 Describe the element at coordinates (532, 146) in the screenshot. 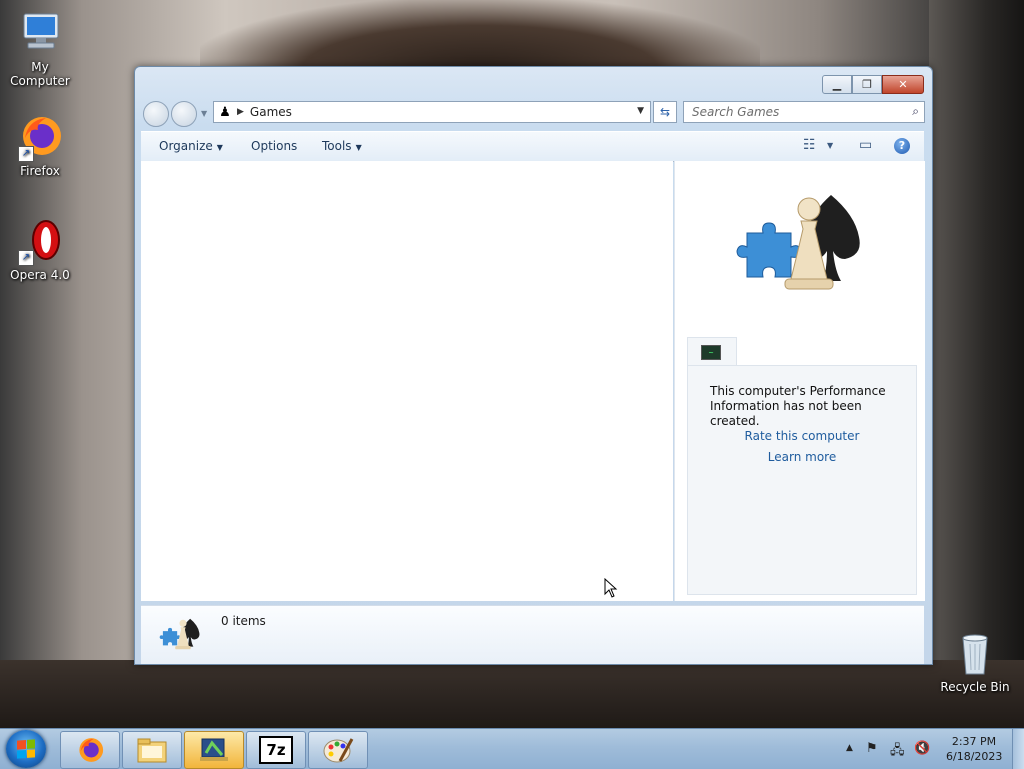

I see `command-bar: Organize ▼ Options Tools ▼ ☷ ▼ ▭ ?` at that location.